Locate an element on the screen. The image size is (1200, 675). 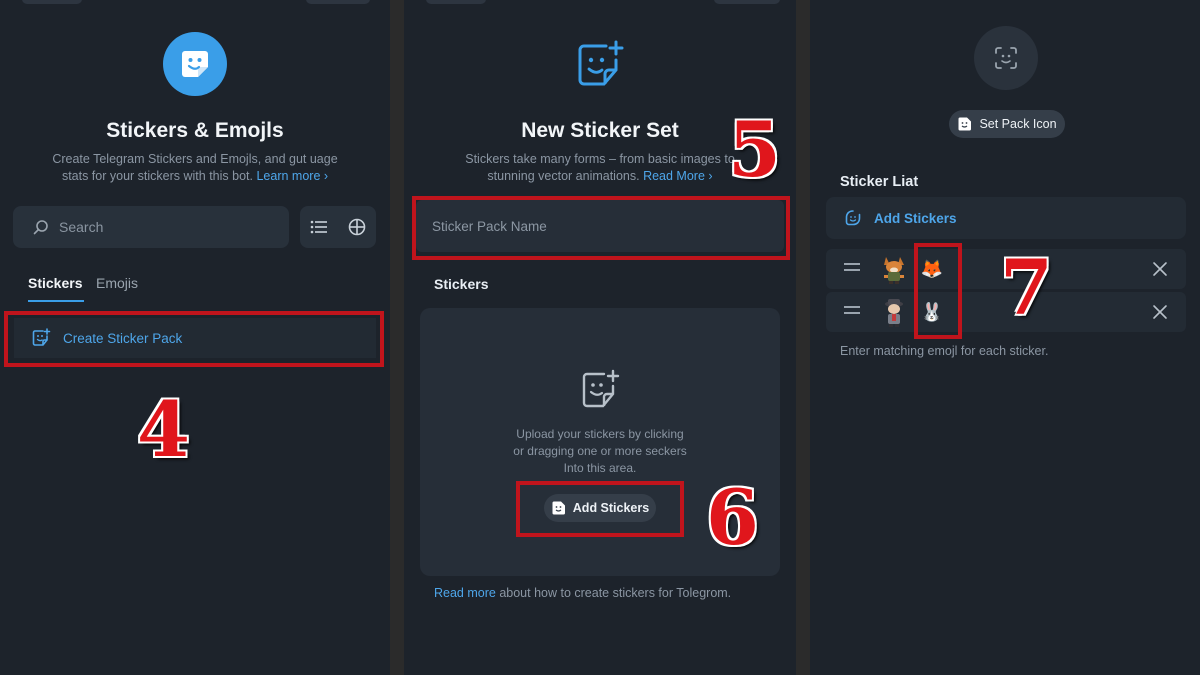
annotation-step-5: 5 is located at coordinates (754, 149).